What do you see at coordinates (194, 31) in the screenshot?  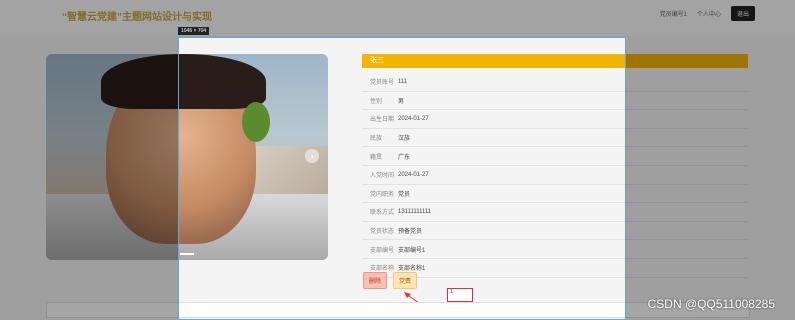 I see `size-badge: 1046 × 704` at bounding box center [194, 31].